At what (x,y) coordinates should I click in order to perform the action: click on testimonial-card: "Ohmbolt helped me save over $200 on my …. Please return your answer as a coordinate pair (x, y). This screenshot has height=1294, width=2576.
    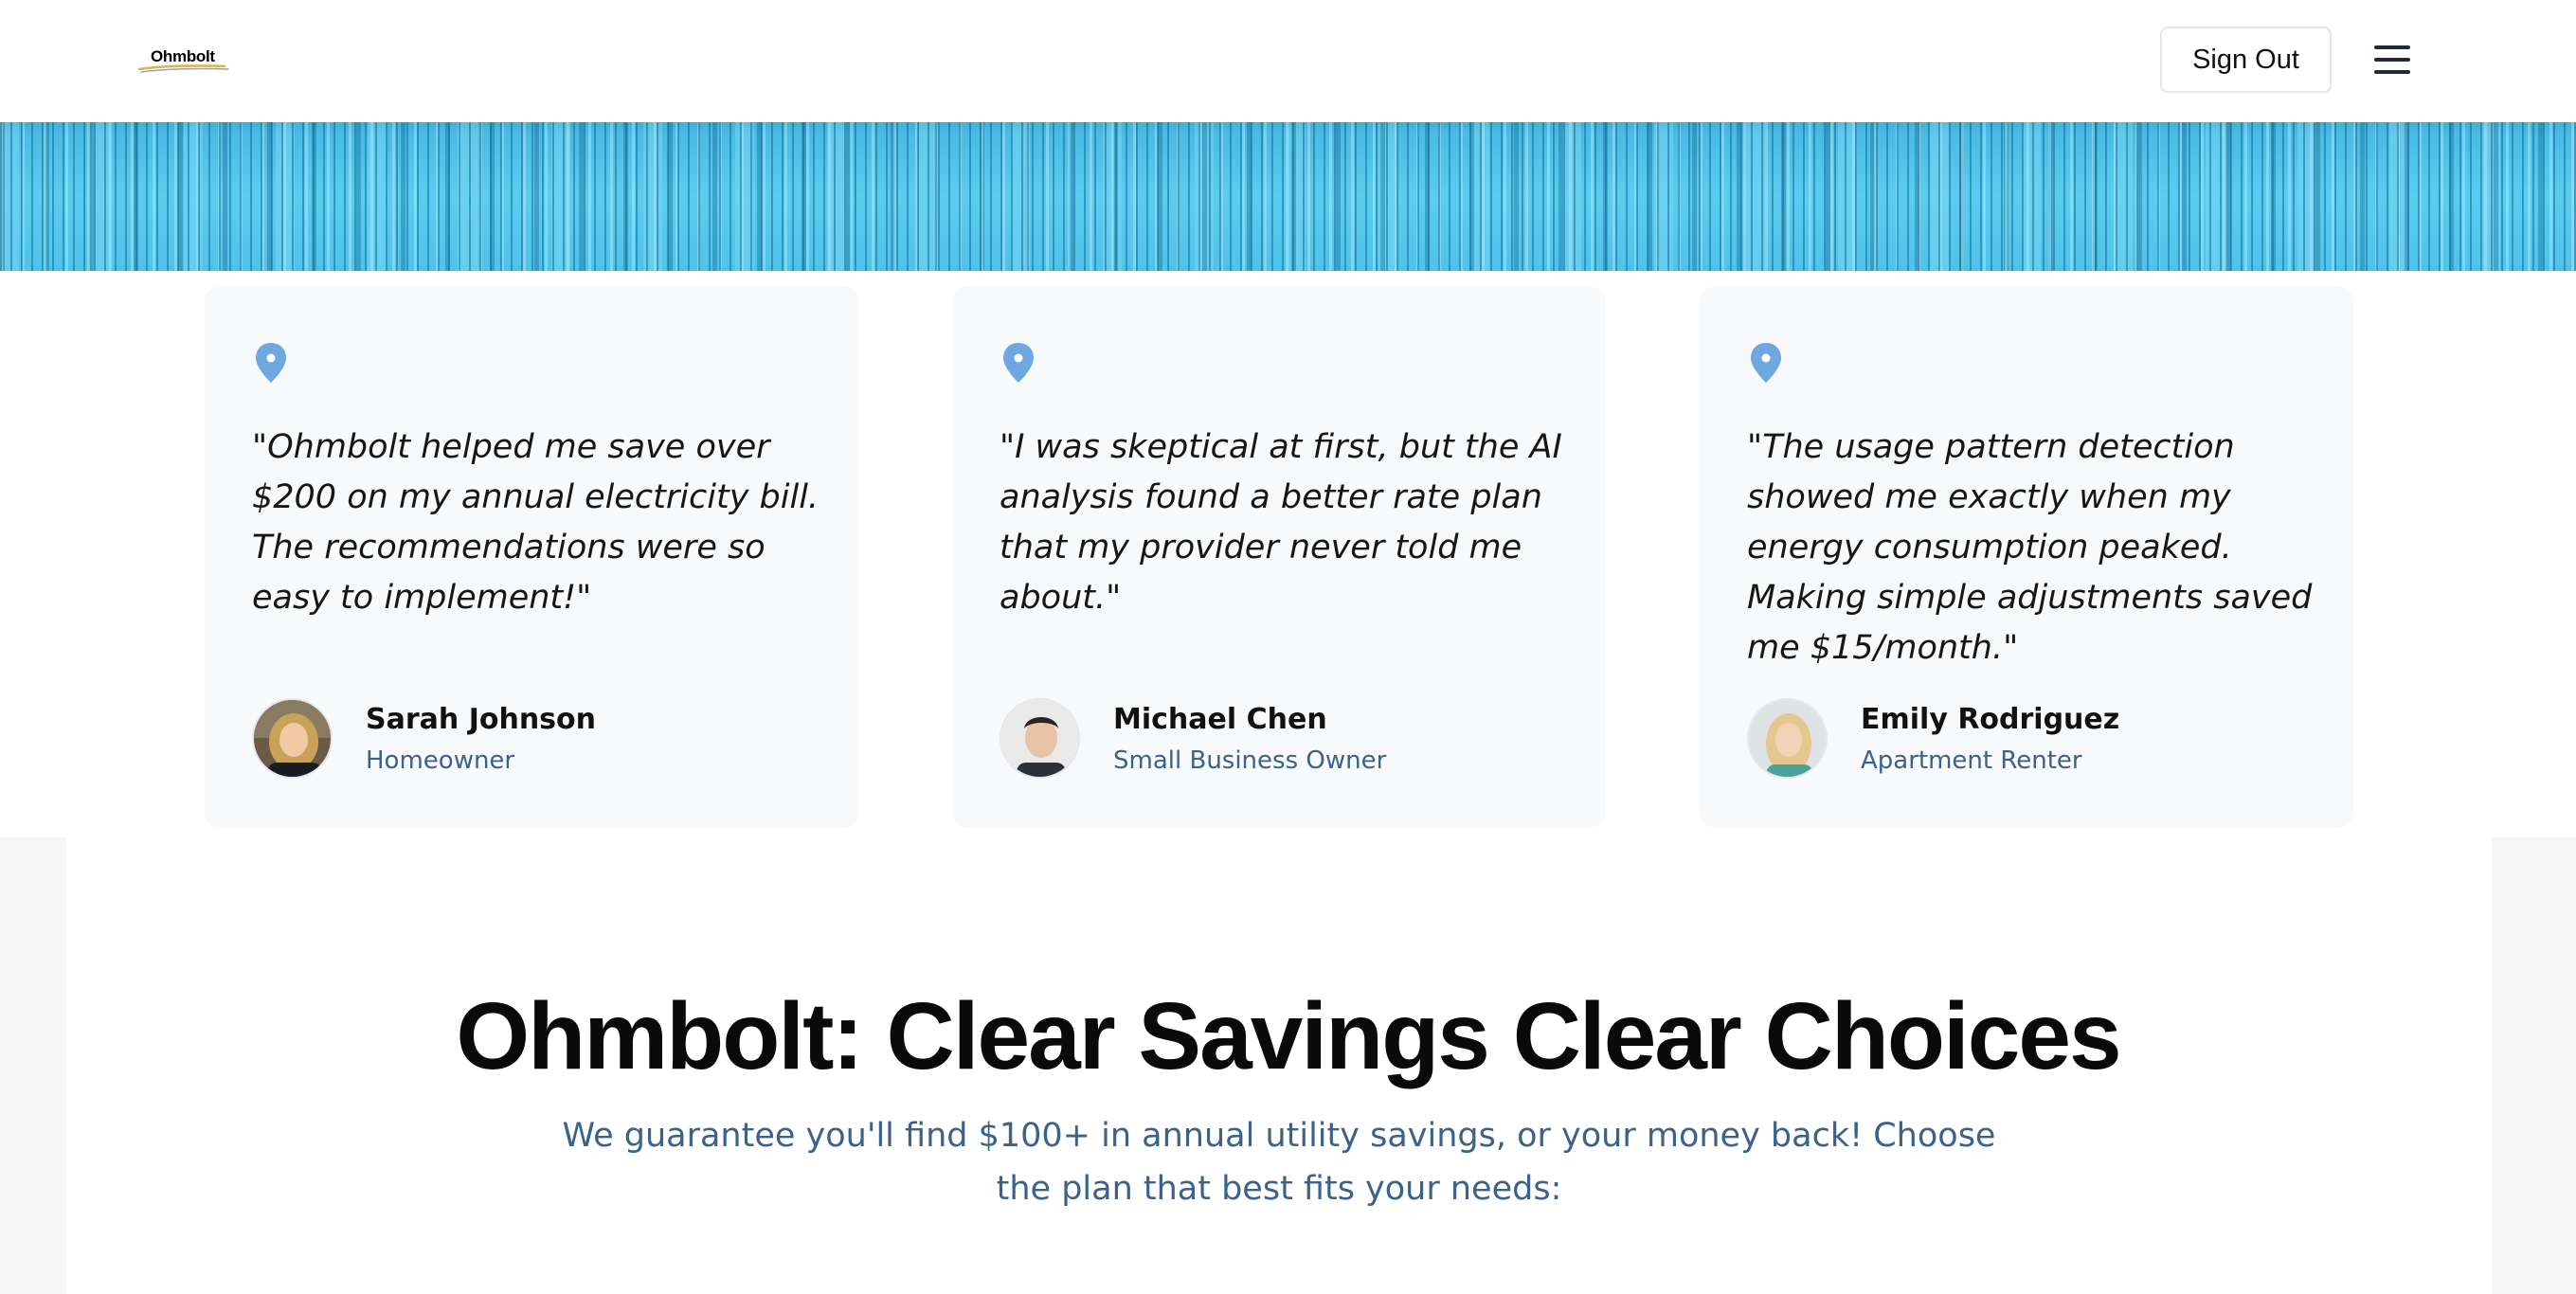
    Looking at the image, I should click on (531, 557).